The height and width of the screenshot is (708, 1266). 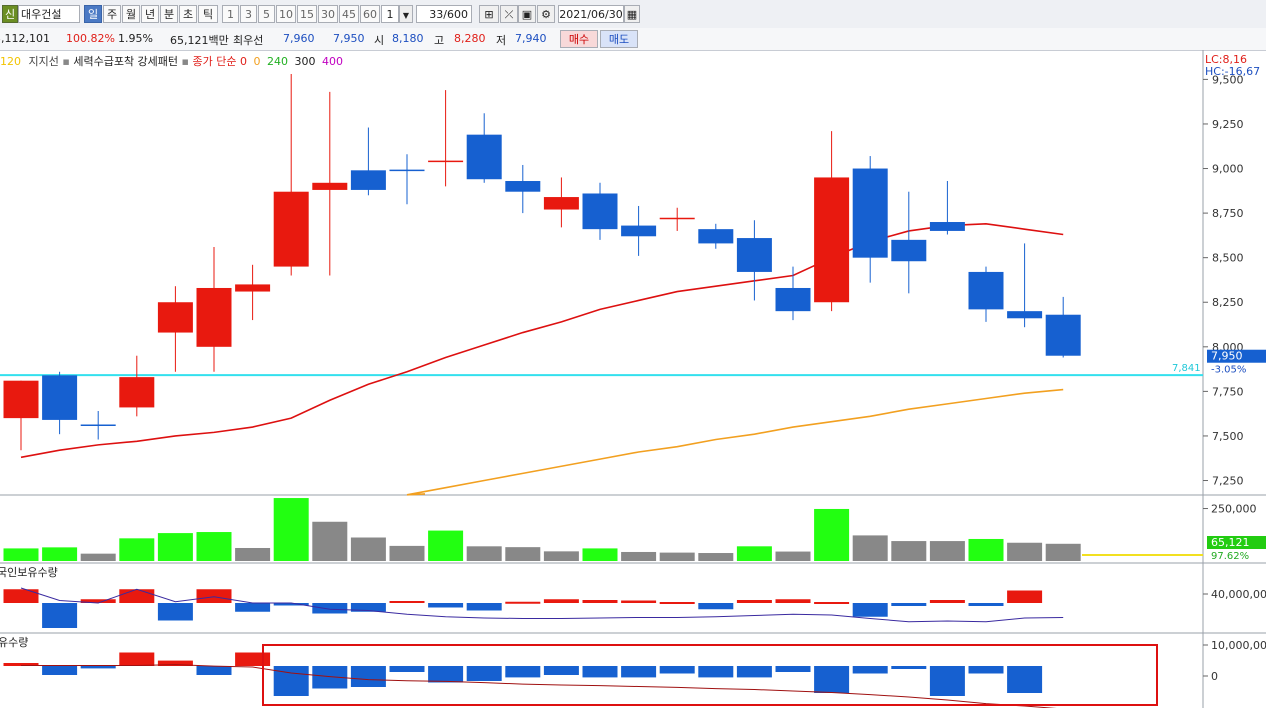 I want to click on buy-button: 매수, so click(x=579, y=39).